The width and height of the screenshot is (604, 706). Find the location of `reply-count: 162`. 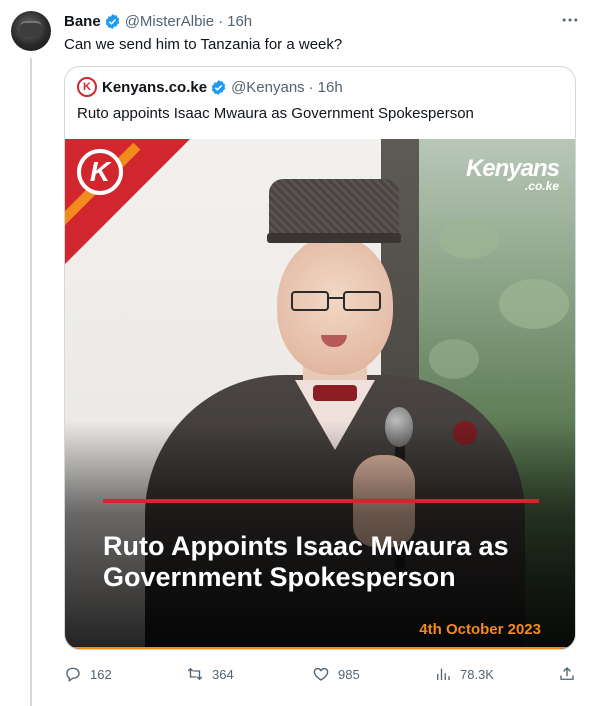

reply-count: 162 is located at coordinates (101, 674).